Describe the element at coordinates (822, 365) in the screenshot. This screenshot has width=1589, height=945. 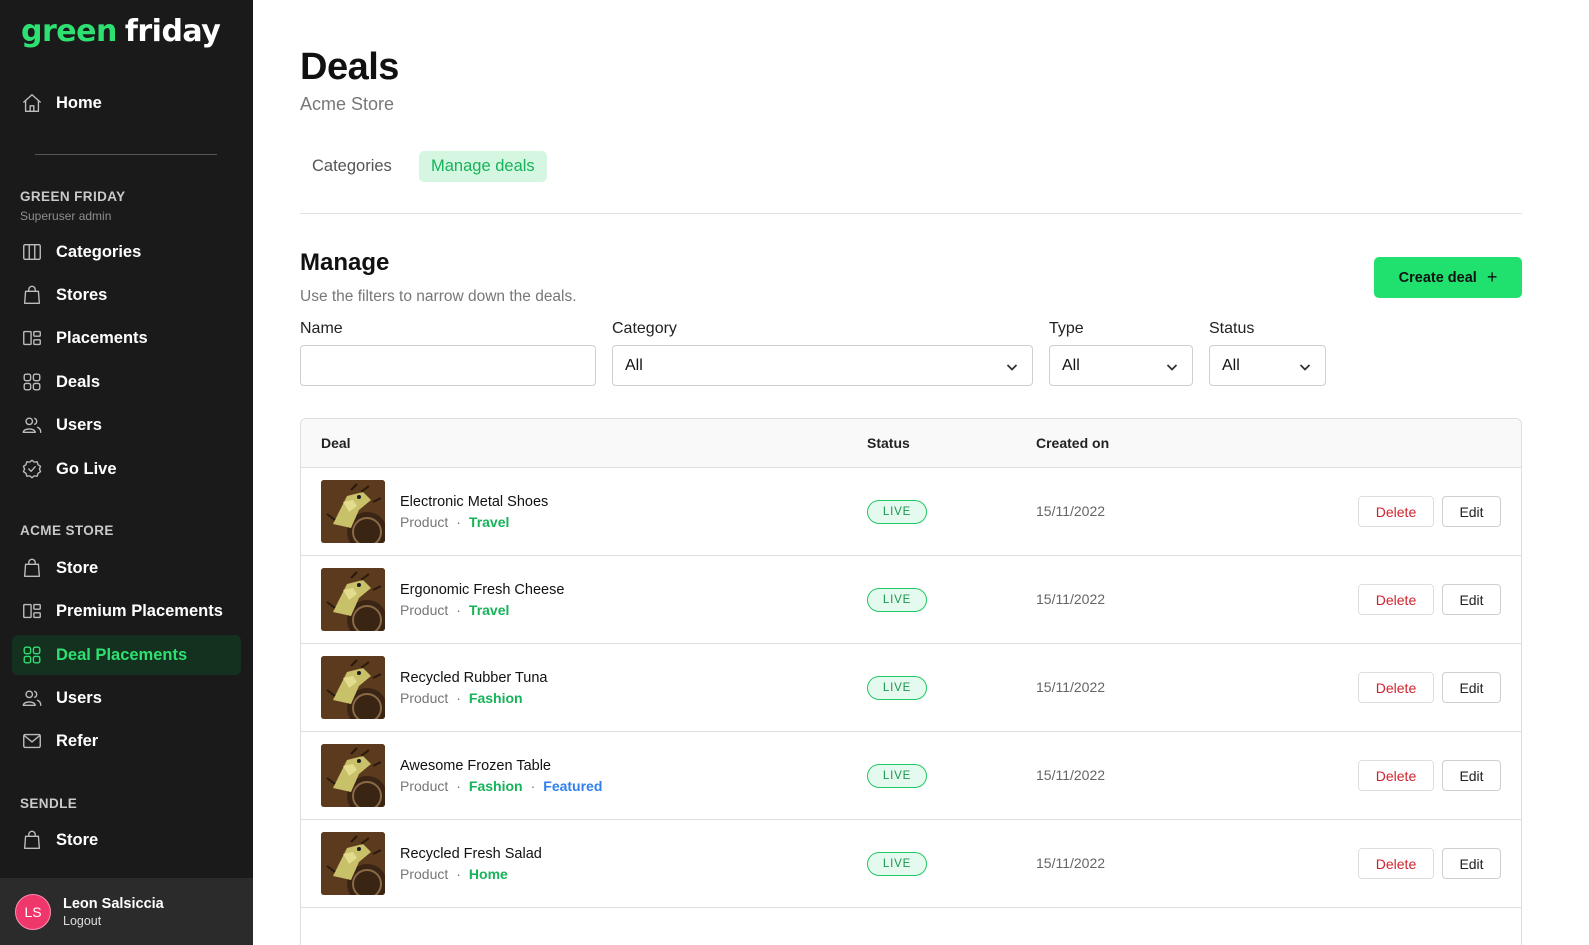
I see `category-filter-select: All` at that location.